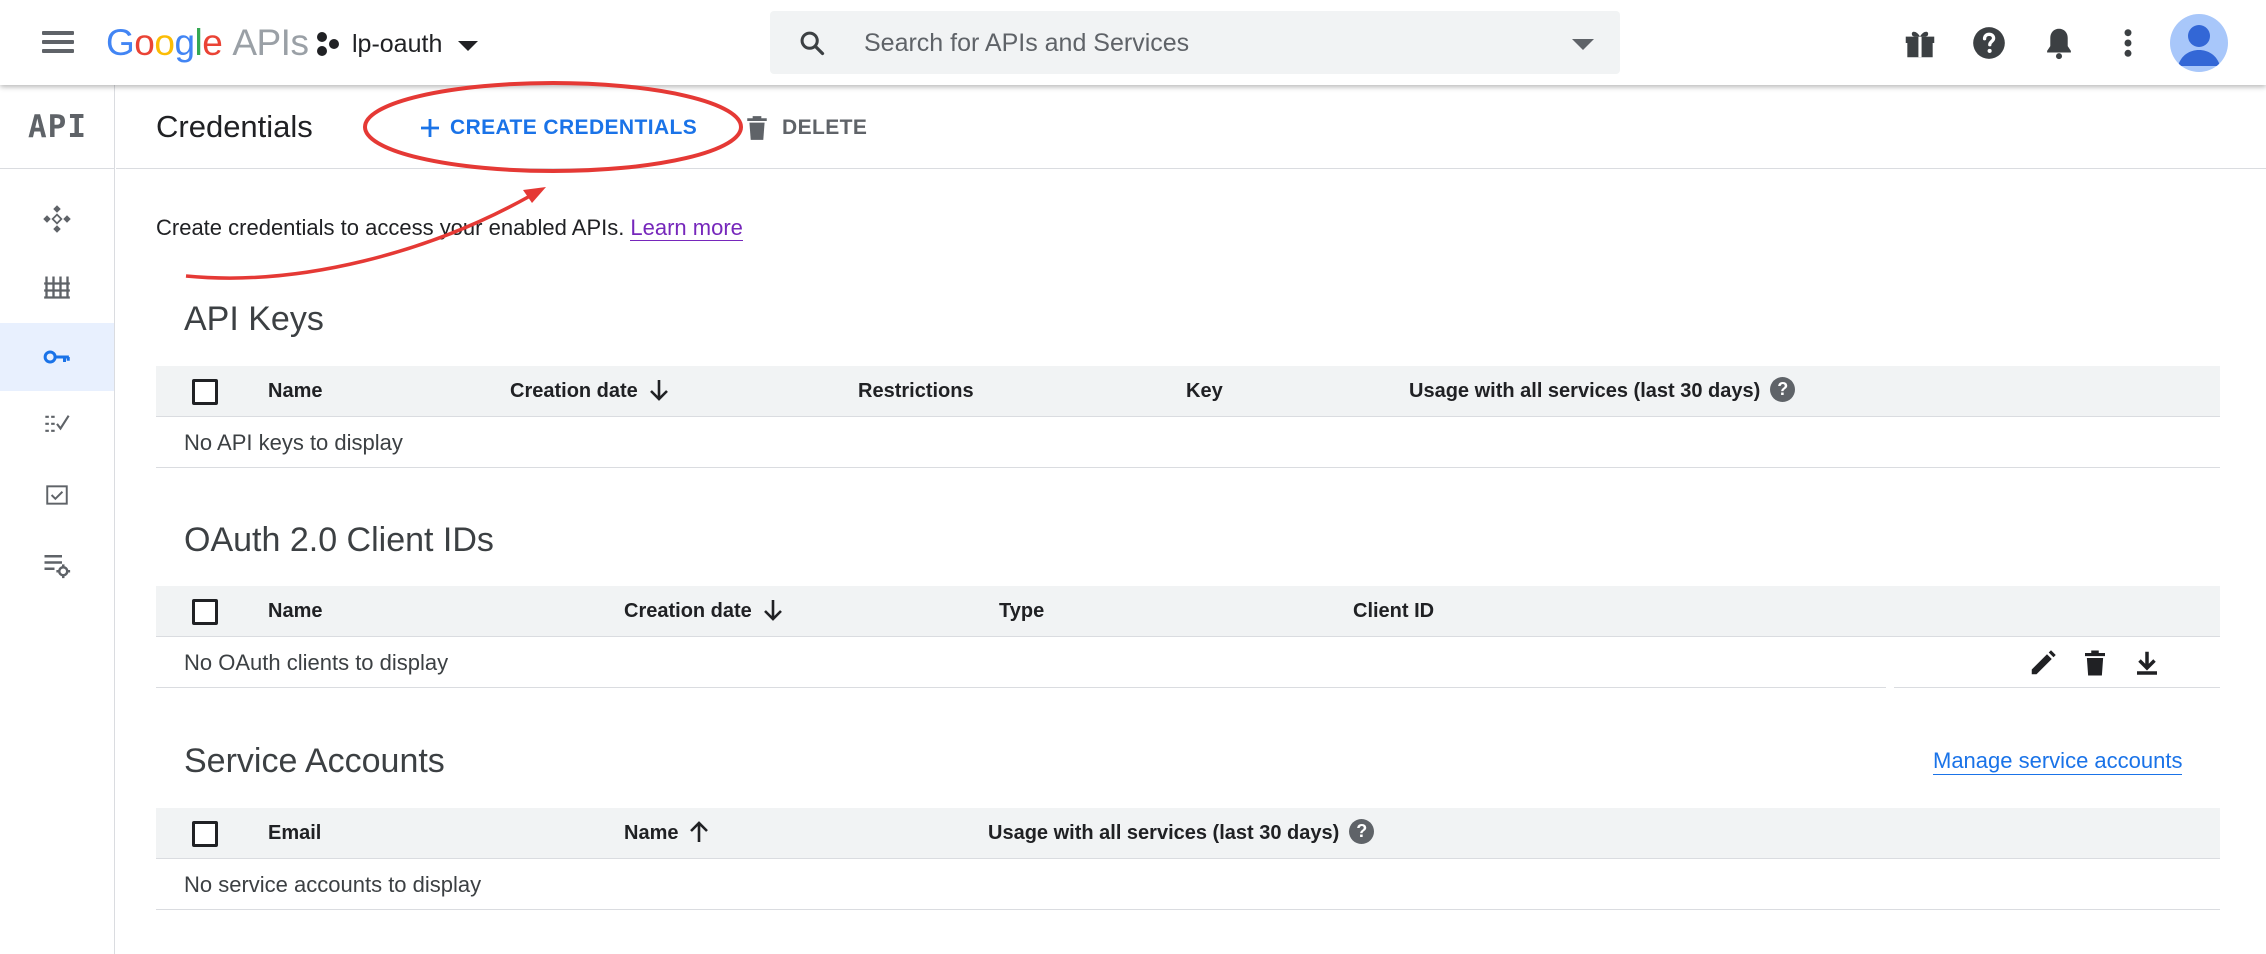  I want to click on plus-icon, so click(430, 128).